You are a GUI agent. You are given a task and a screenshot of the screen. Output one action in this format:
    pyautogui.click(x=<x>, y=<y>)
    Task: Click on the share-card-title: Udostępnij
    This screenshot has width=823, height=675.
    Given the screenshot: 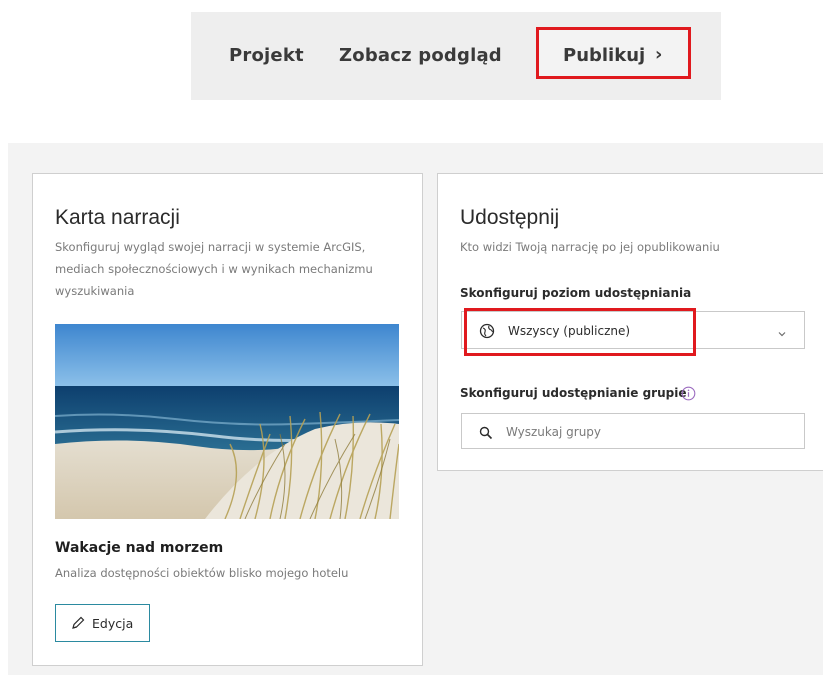 What is the action you would take?
    pyautogui.click(x=510, y=217)
    